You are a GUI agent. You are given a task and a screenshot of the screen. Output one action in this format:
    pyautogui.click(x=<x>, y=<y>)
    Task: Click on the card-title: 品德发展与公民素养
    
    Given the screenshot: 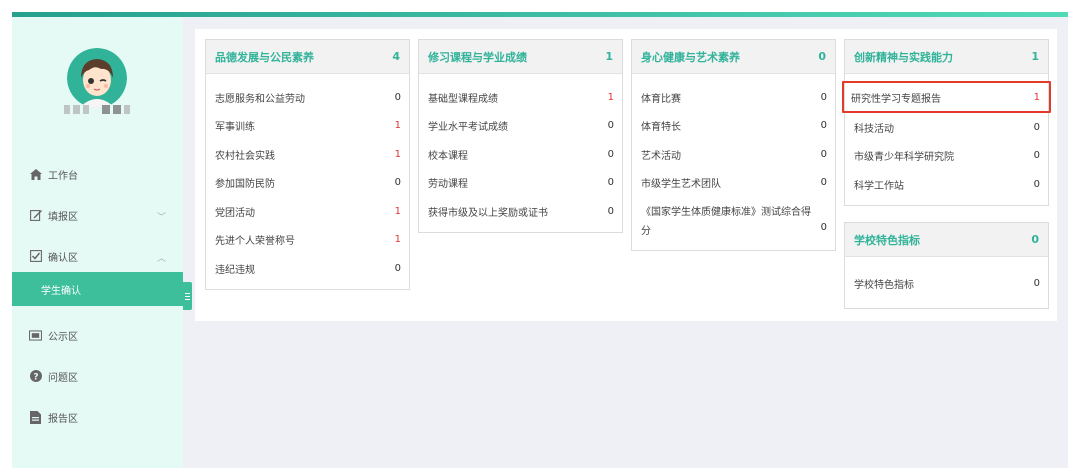 What is the action you would take?
    pyautogui.click(x=264, y=57)
    